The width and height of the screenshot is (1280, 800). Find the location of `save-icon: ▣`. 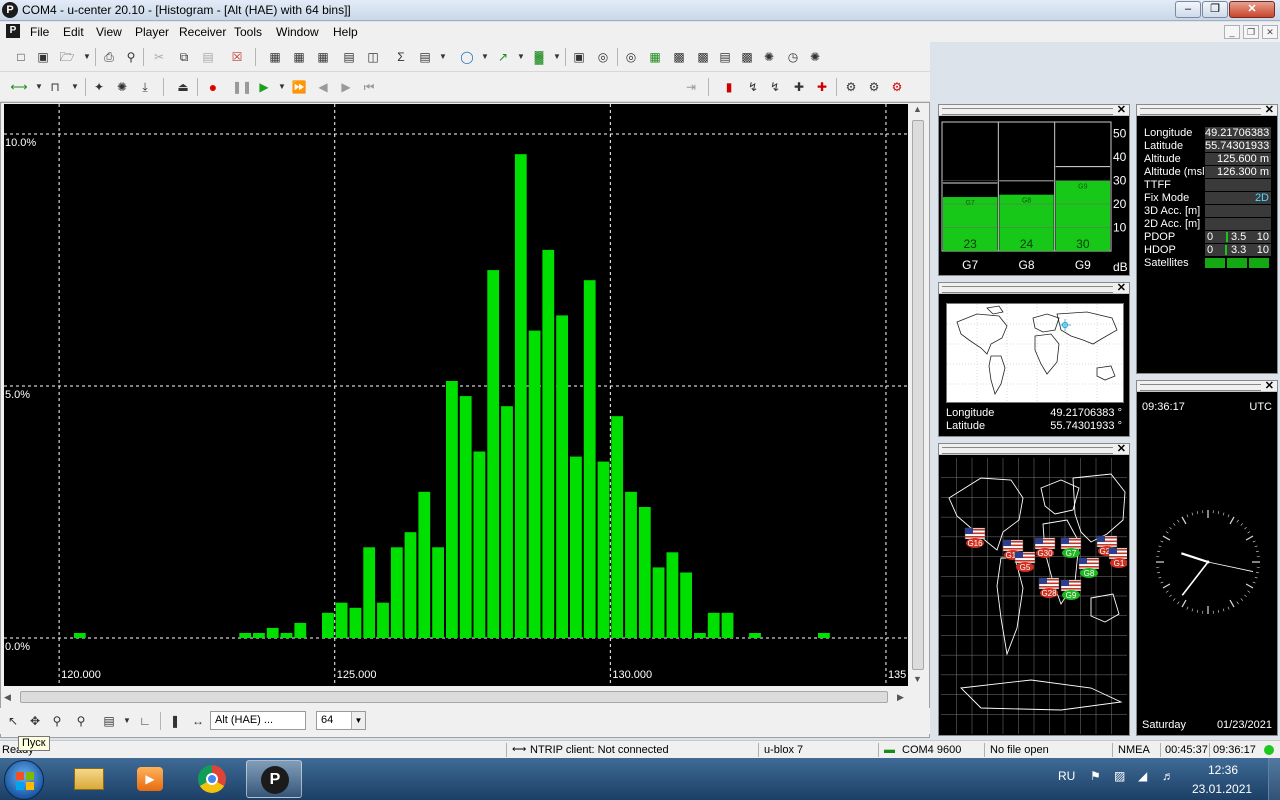

save-icon: ▣ is located at coordinates (43, 57).